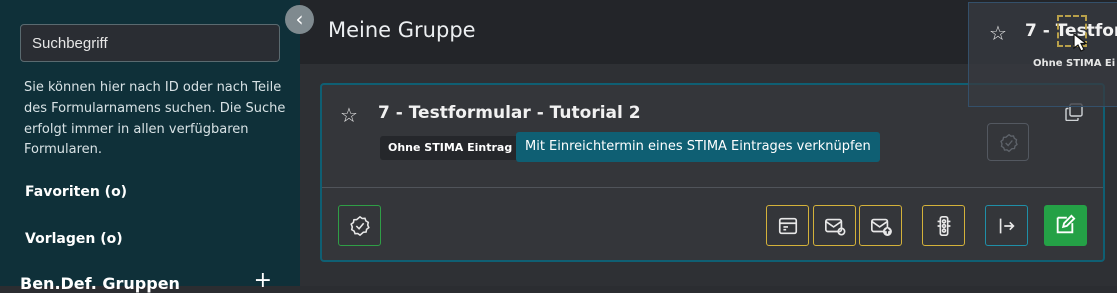 This screenshot has width=1117, height=293. I want to click on form-title: 7 - Testformular - Tutorial 2, so click(509, 113).